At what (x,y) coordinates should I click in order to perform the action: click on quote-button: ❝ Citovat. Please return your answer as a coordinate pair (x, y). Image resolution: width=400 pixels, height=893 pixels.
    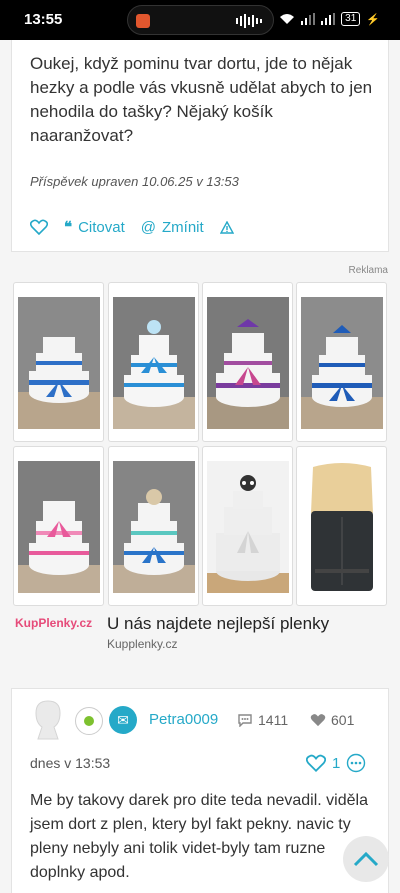
    Looking at the image, I should click on (94, 227).